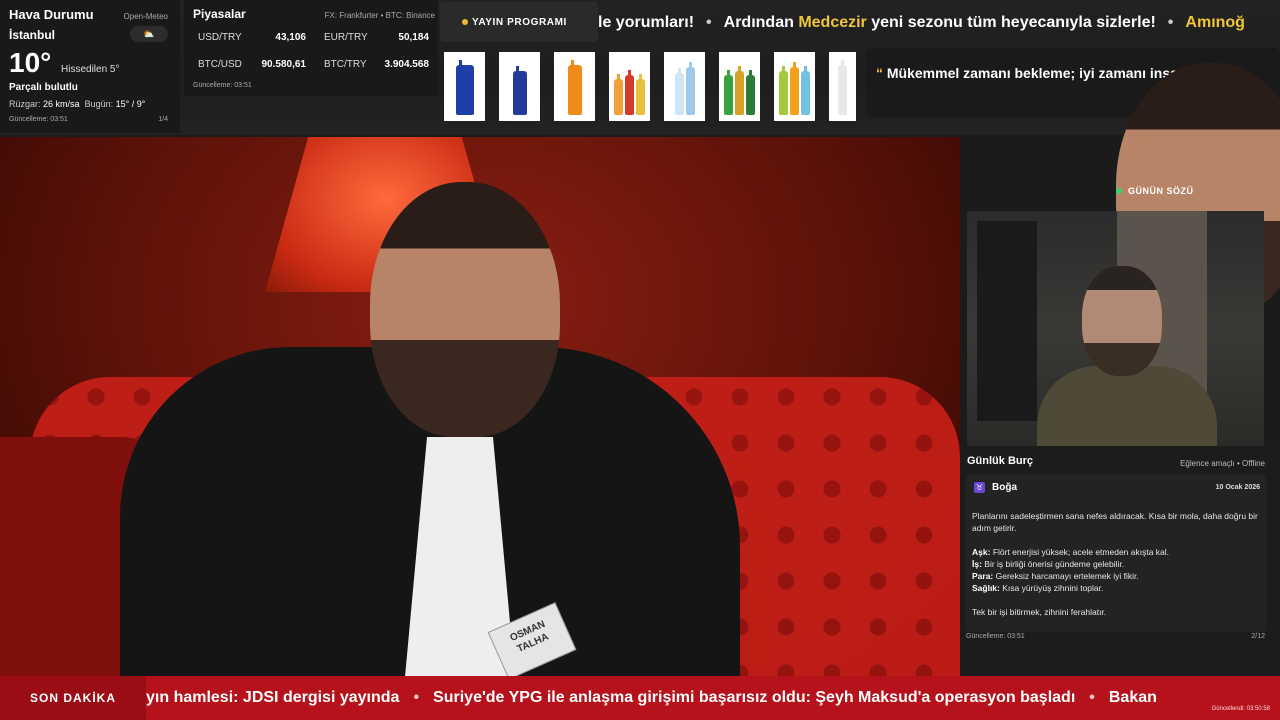 The image size is (1280, 720). What do you see at coordinates (30, 62) in the screenshot?
I see `weather-temperature: 10°` at bounding box center [30, 62].